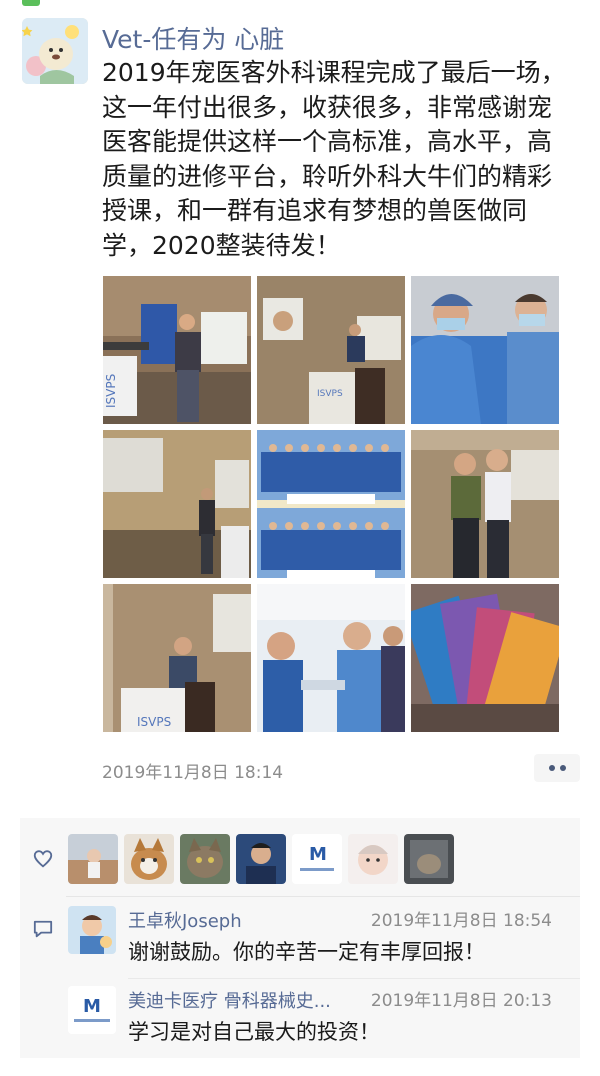 This screenshot has height=1076, width=600. I want to click on lecture-speaker-photo: ISVPS, so click(177, 350).